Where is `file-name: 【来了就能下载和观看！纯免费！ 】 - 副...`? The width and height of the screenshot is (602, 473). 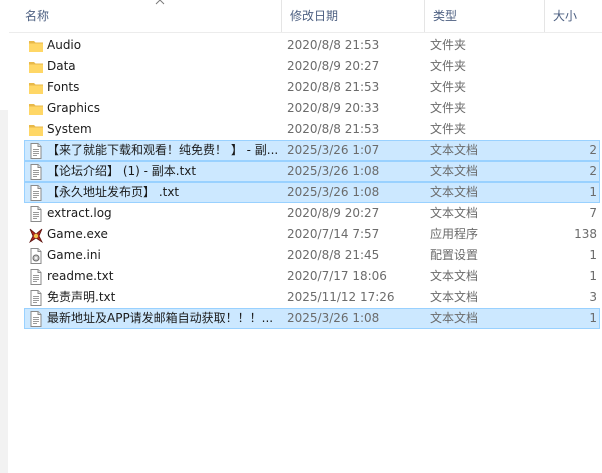 file-name: 【来了就能下载和观看！纯免费！ 】 - 副... is located at coordinates (163, 150).